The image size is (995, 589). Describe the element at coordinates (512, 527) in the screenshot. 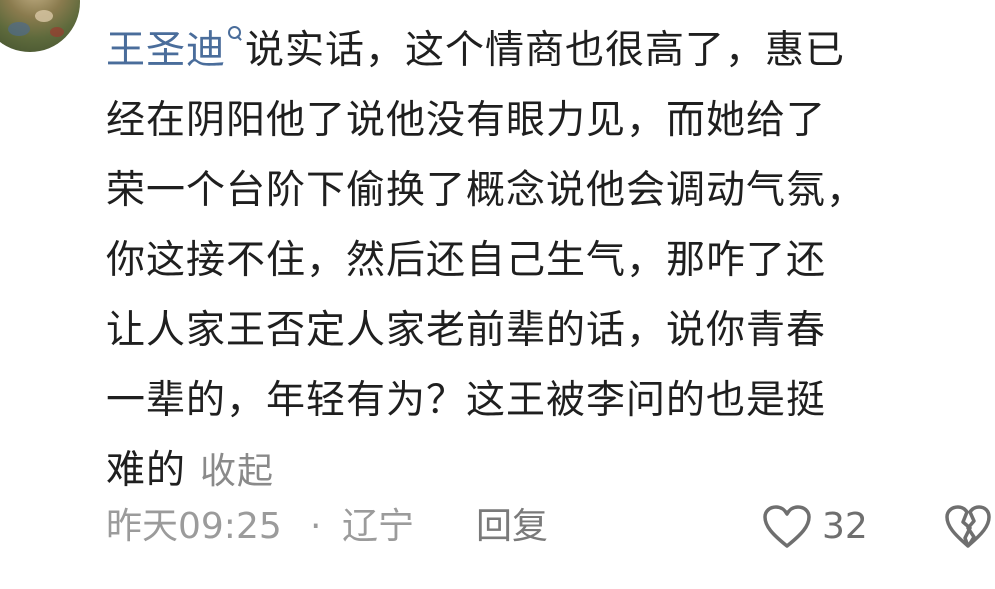

I see `reply-button: 回复` at that location.